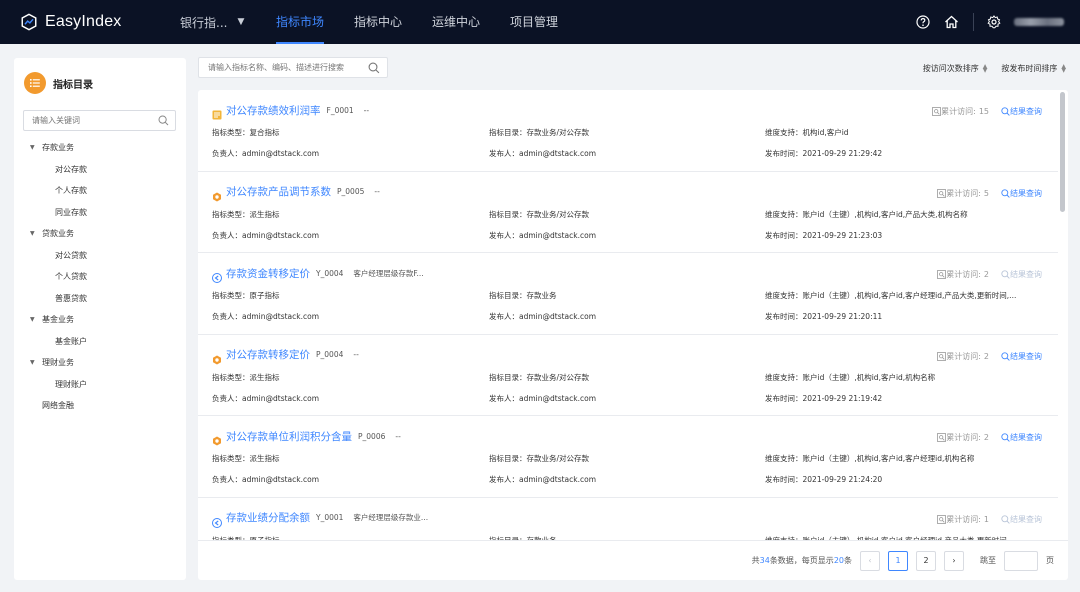  What do you see at coordinates (268, 517) in the screenshot?
I see `indicator-name-link: 存款业绩分配余额` at bounding box center [268, 517].